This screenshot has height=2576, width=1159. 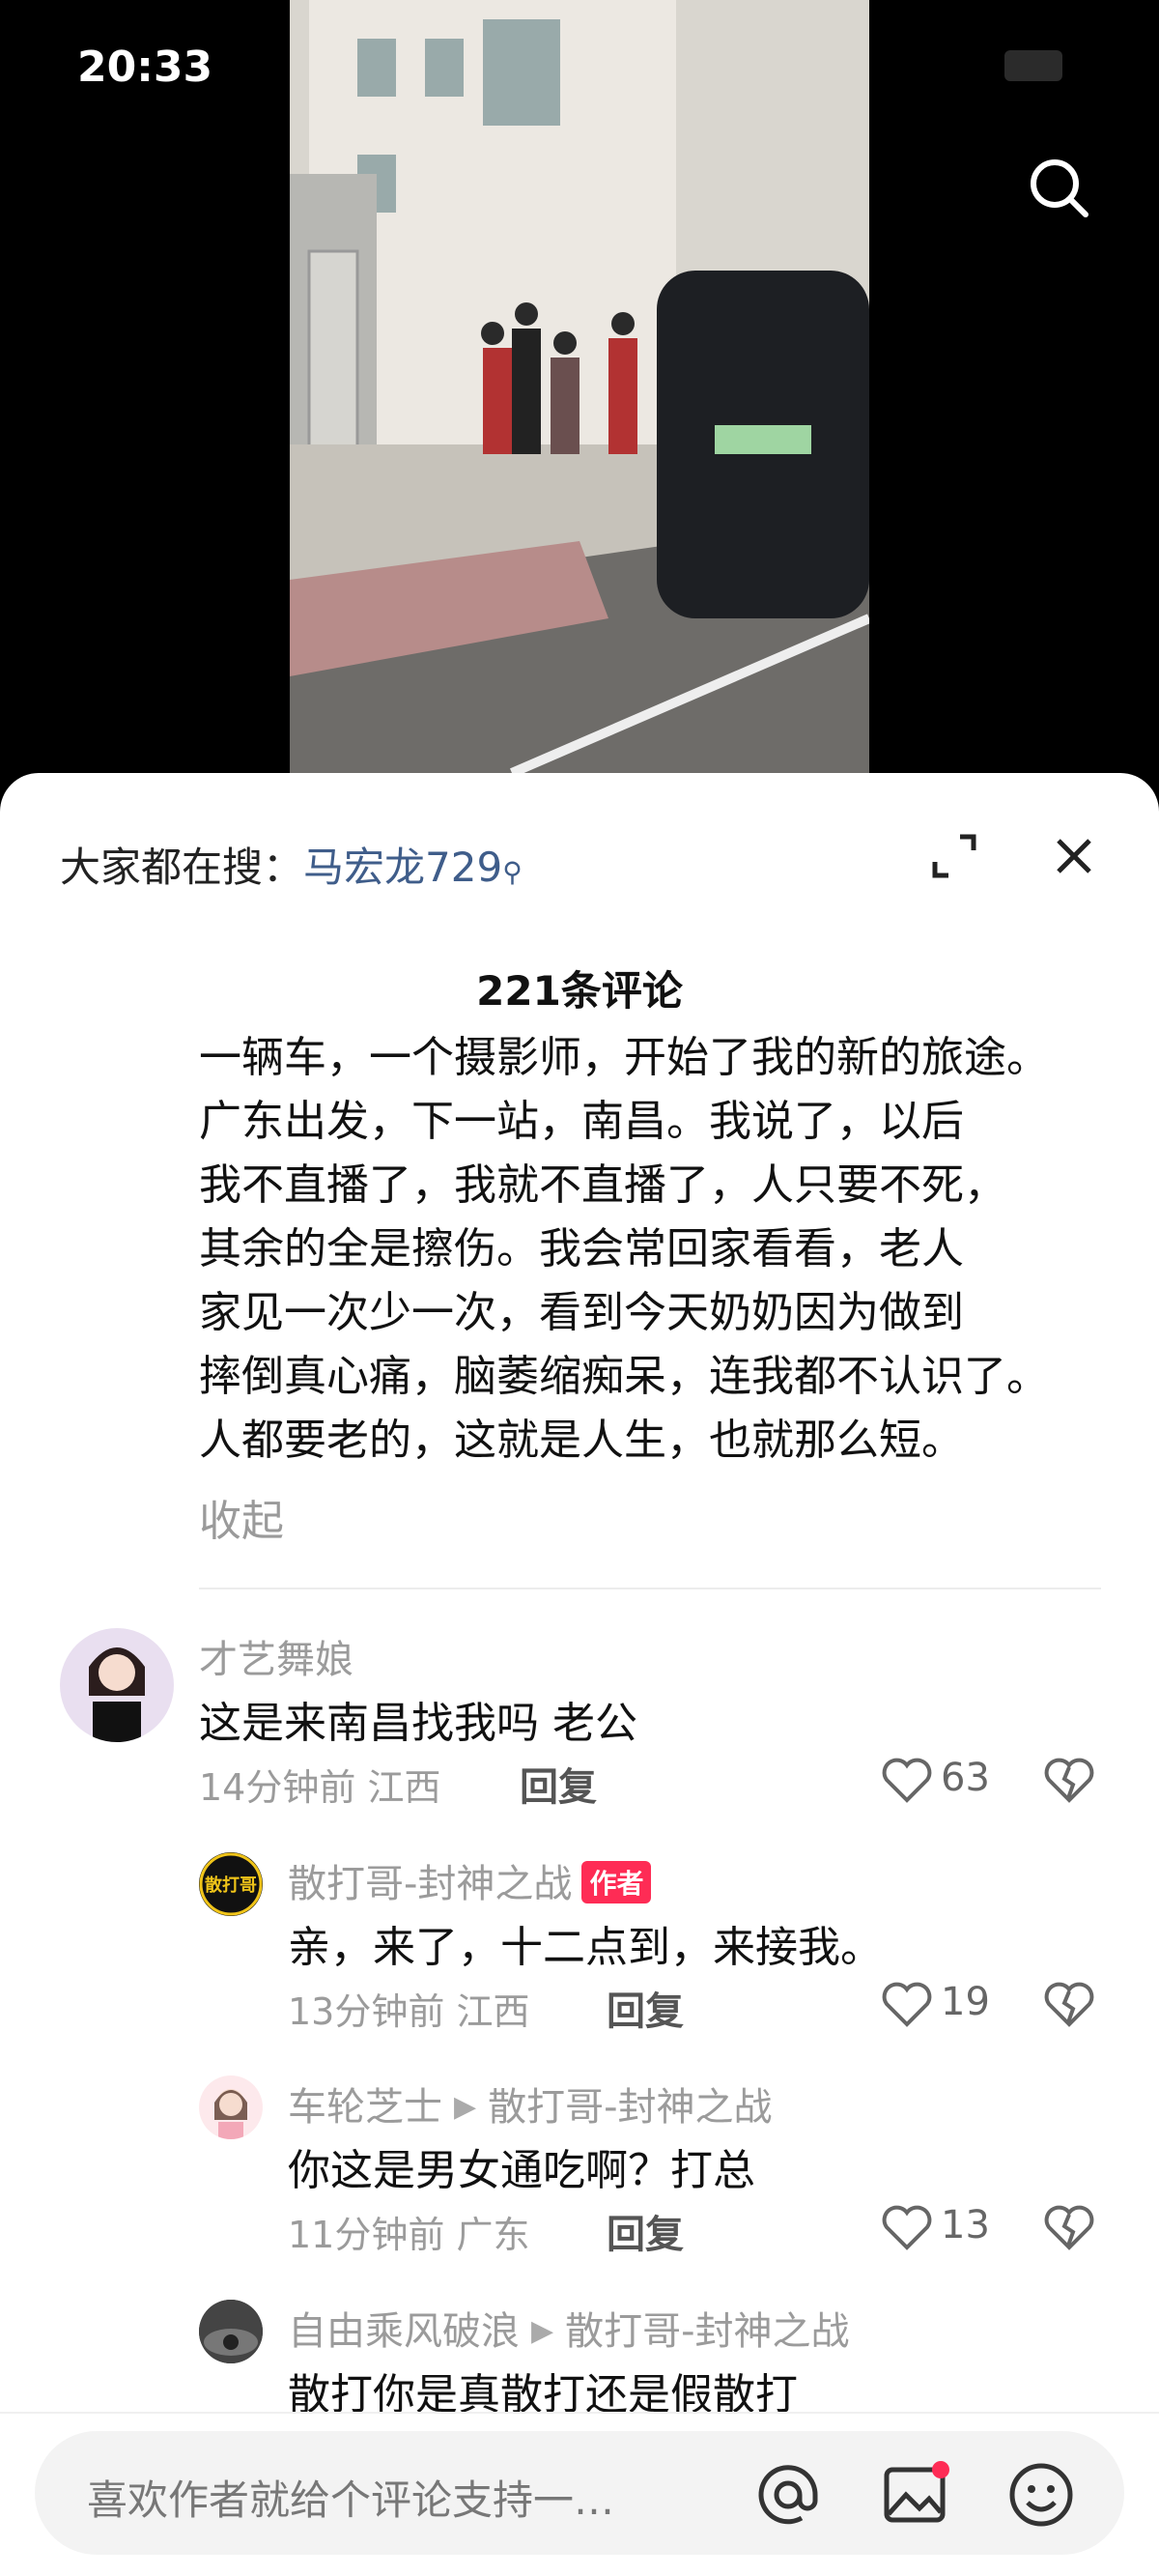 What do you see at coordinates (579, 991) in the screenshot?
I see `comment-count: 221条评论` at bounding box center [579, 991].